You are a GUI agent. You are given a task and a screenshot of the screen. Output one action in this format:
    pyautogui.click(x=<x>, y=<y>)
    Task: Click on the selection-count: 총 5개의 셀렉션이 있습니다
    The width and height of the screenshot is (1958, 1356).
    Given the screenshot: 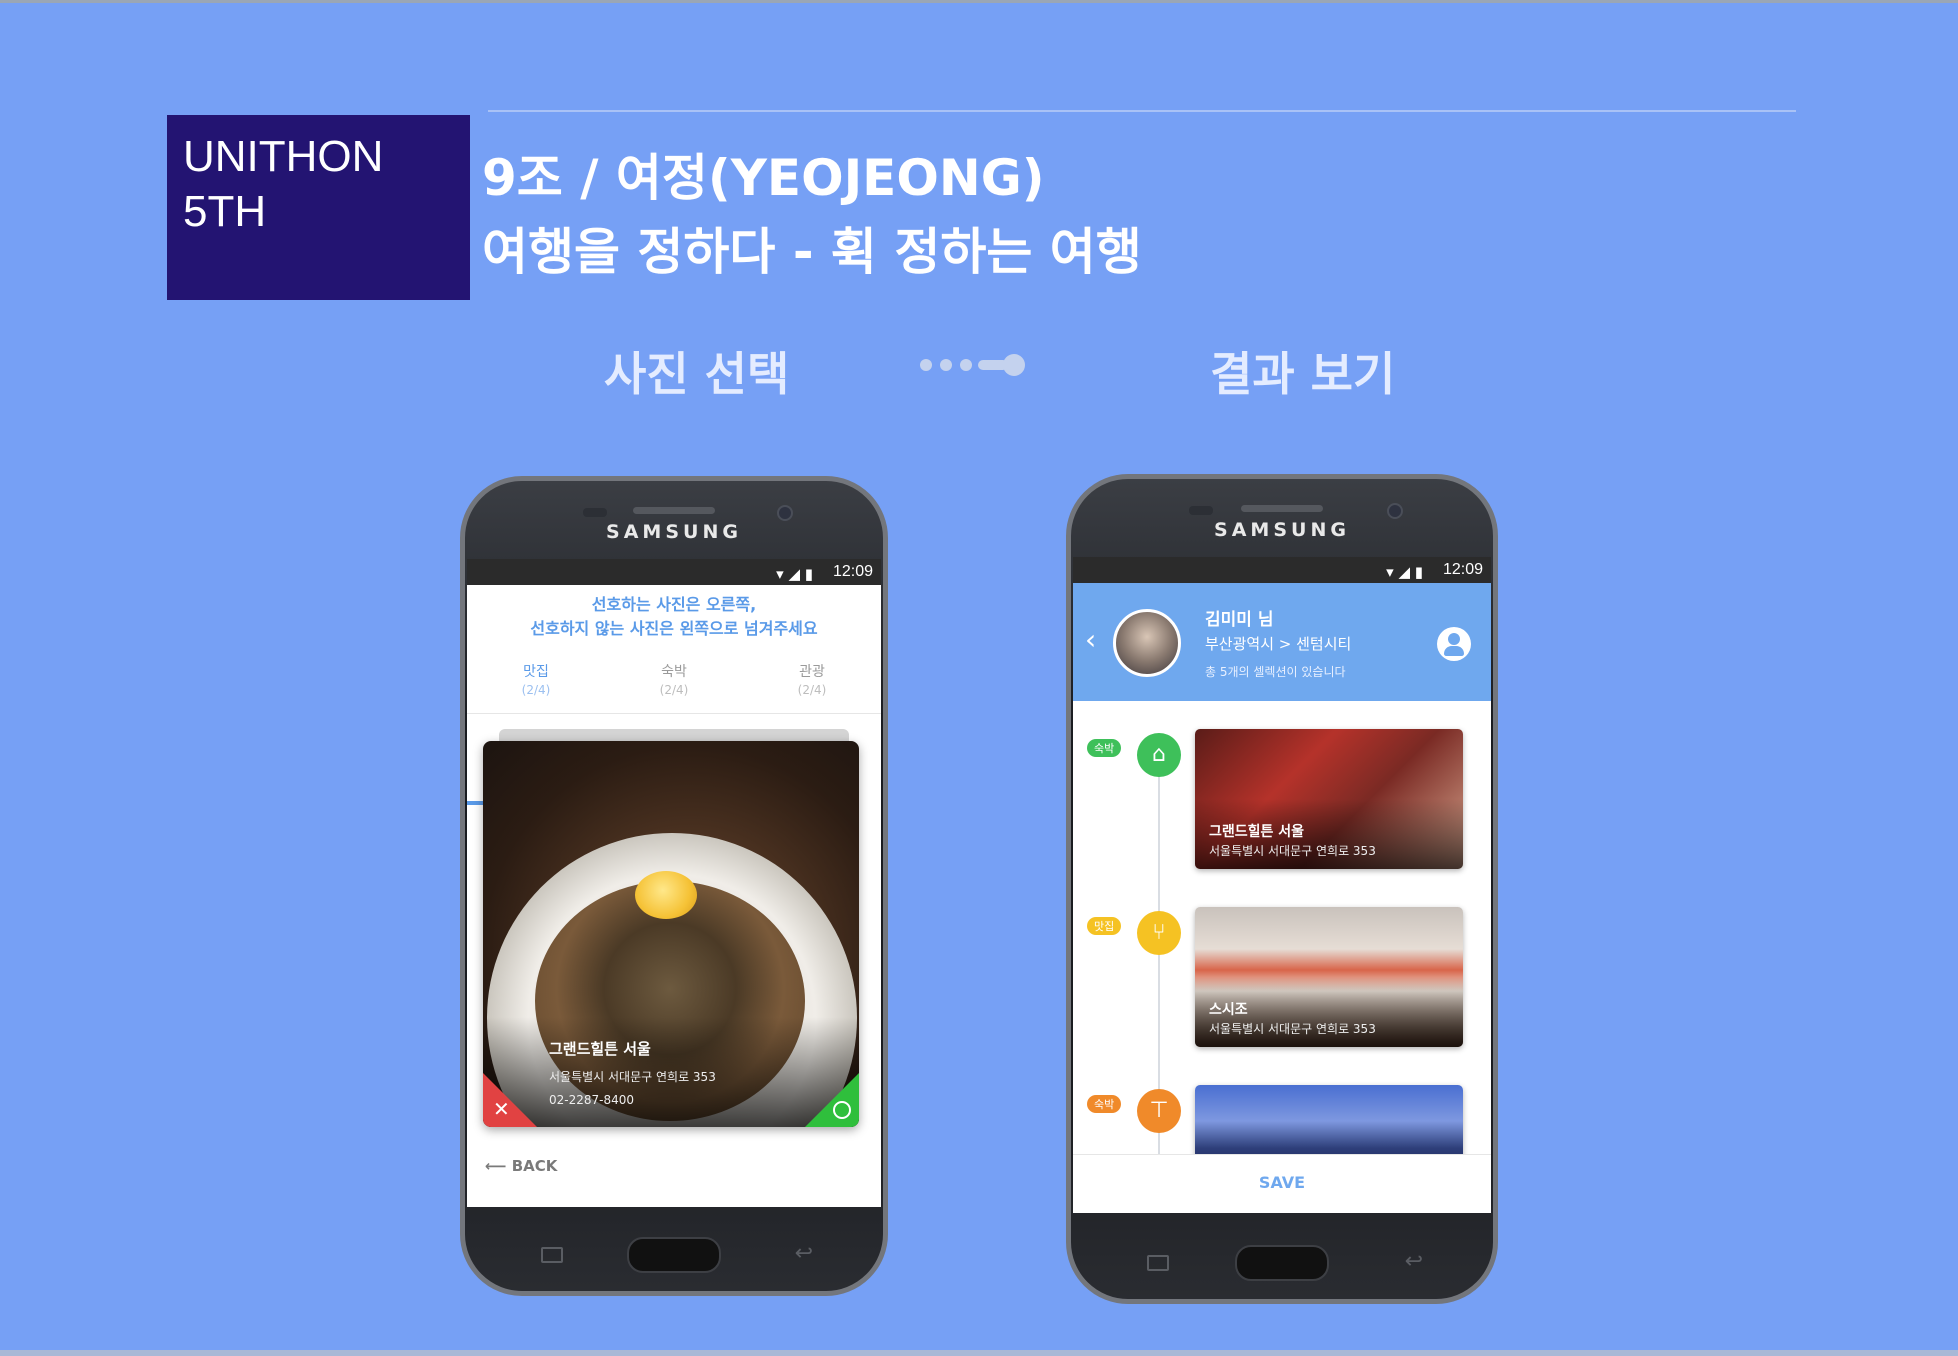 What is the action you would take?
    pyautogui.click(x=1275, y=672)
    